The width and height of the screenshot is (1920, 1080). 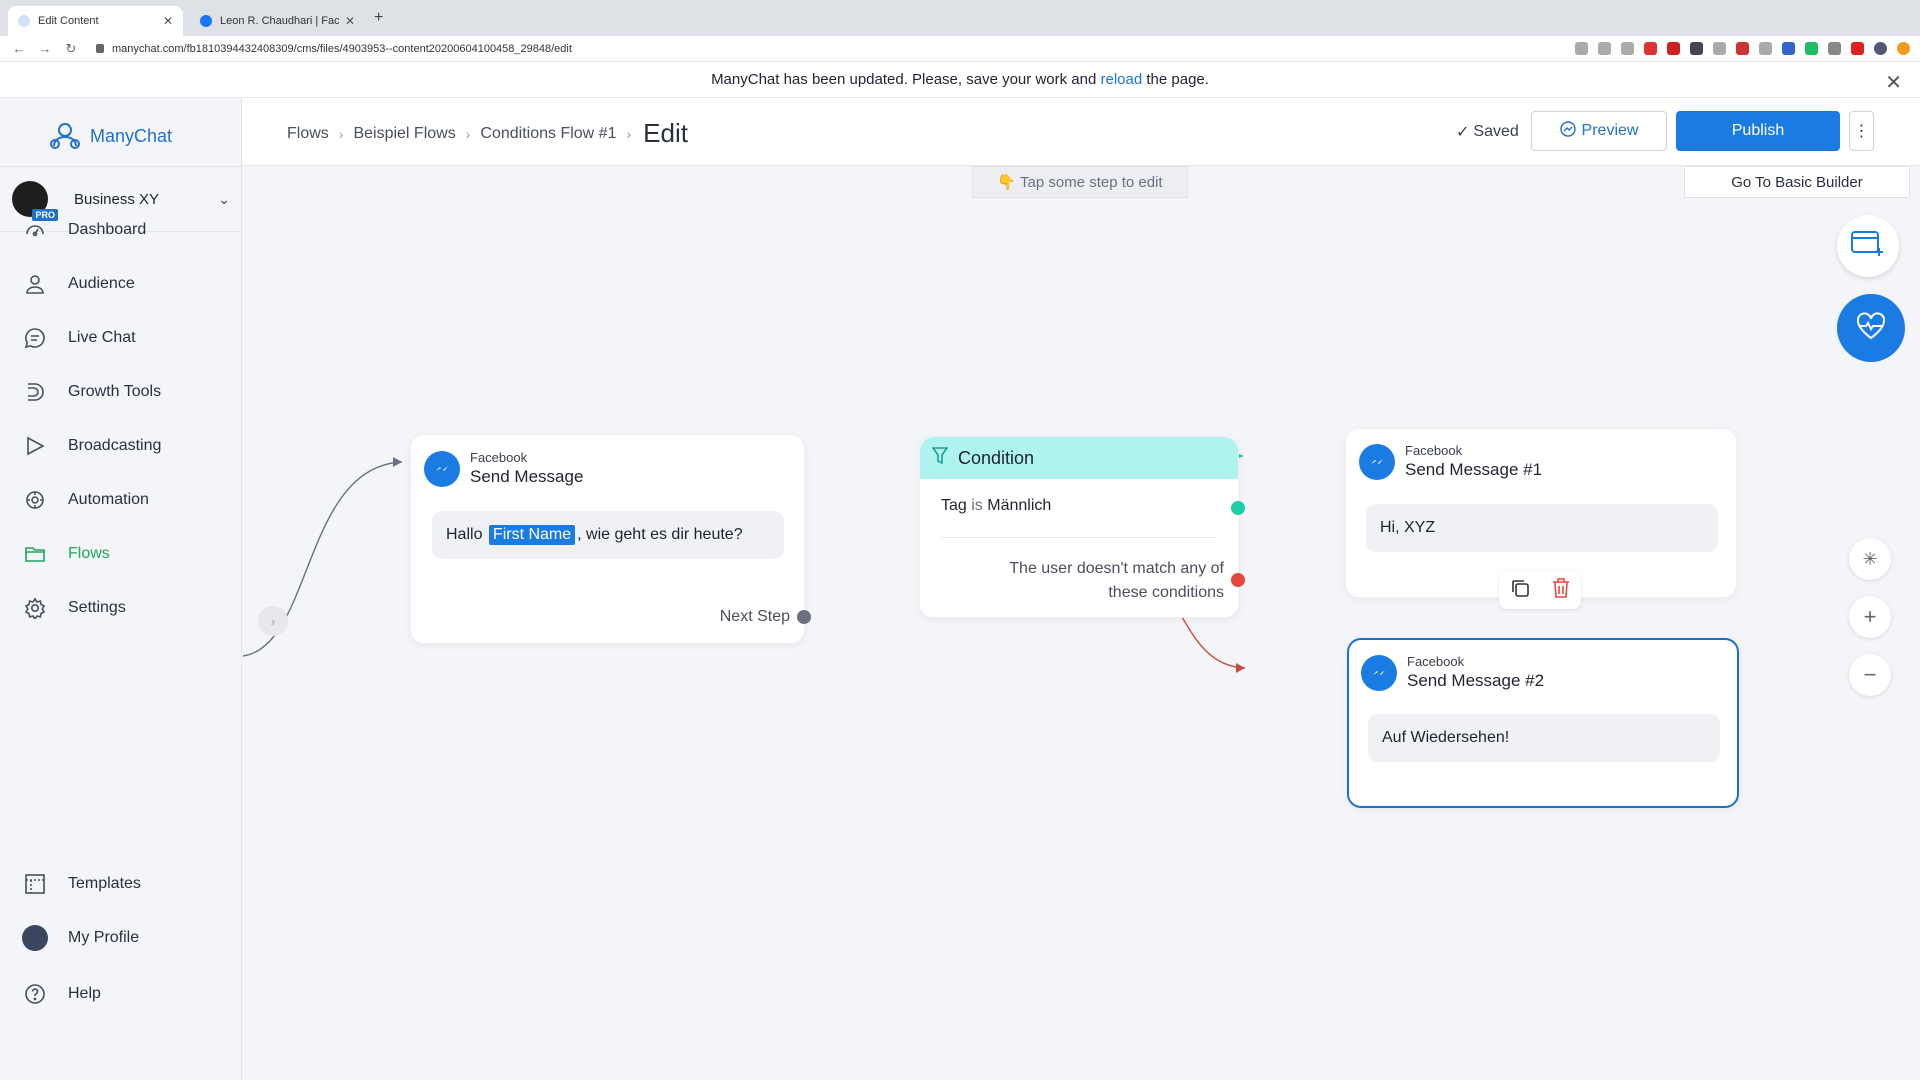 What do you see at coordinates (1542, 528) in the screenshot?
I see `message-bubble: Hi, XYZ` at bounding box center [1542, 528].